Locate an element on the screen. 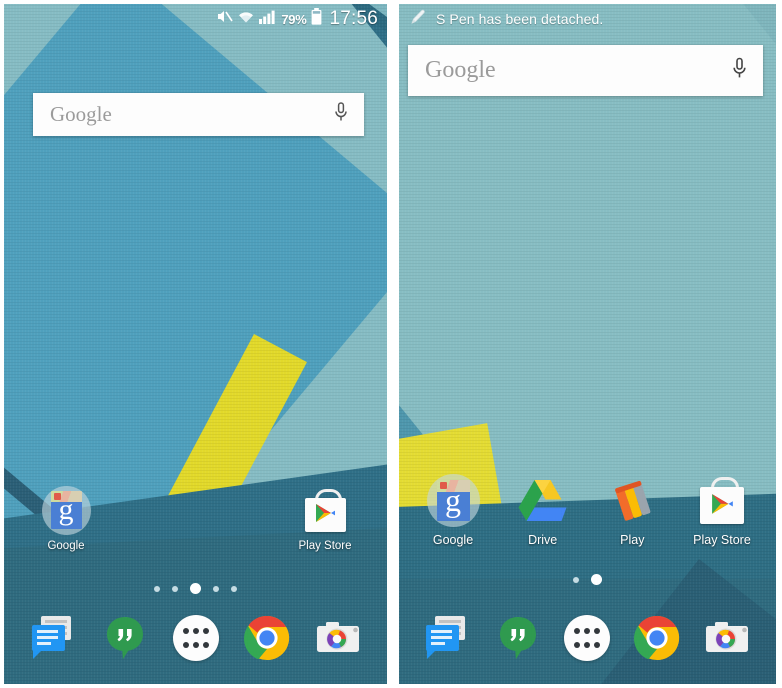 The image size is (782, 688). s-pen-icon is located at coordinates (418, 19).